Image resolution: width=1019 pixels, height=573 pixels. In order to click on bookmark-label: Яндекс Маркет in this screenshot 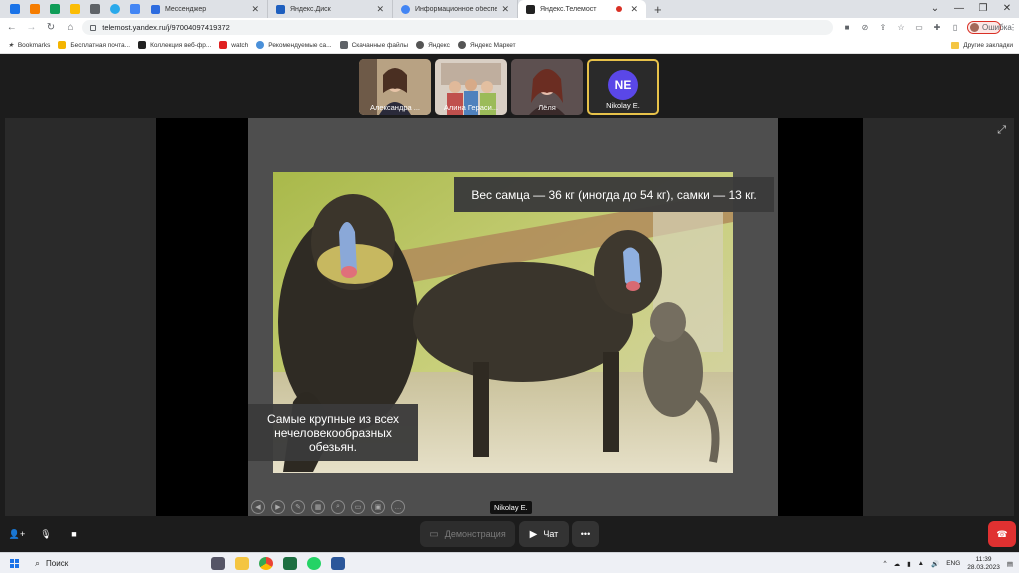, I will do `click(492, 45)`.